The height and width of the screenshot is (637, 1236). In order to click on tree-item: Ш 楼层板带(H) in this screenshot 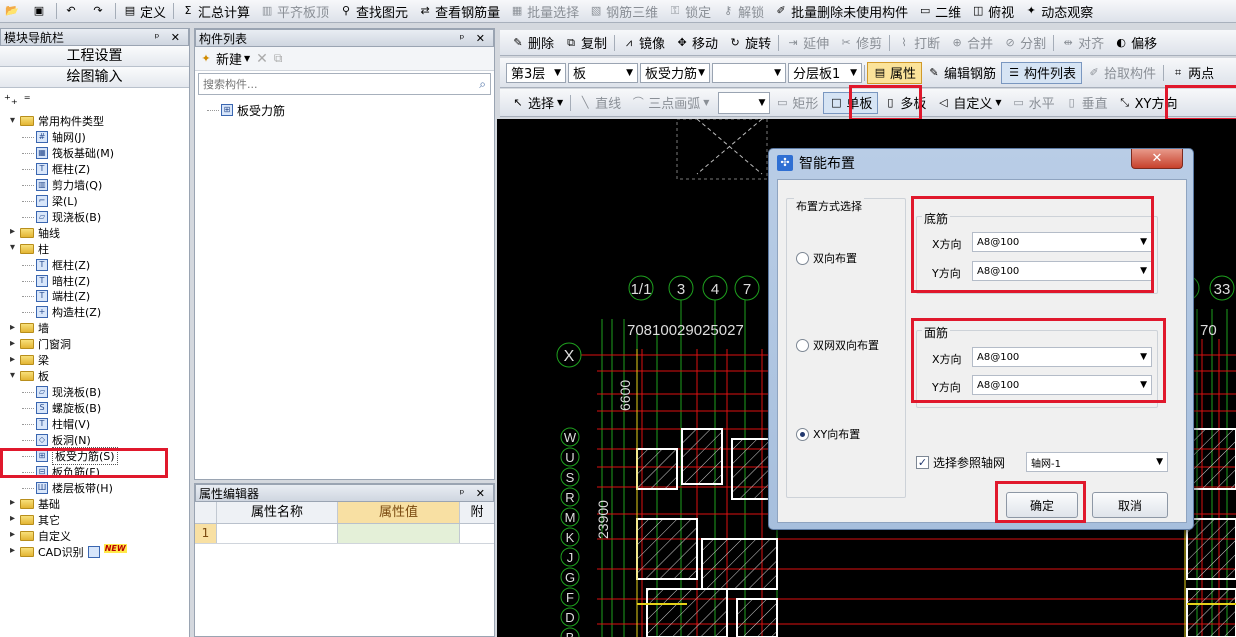, I will do `click(67, 488)`.